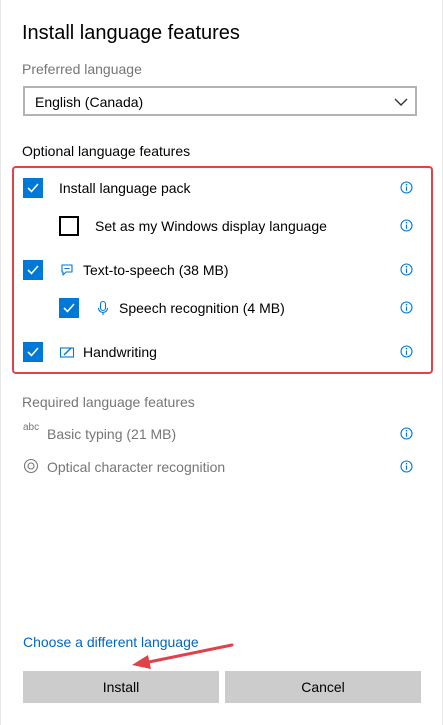 The height and width of the screenshot is (725, 443). Describe the element at coordinates (211, 226) in the screenshot. I see `display-language-label: Set as my Windows display language` at that location.